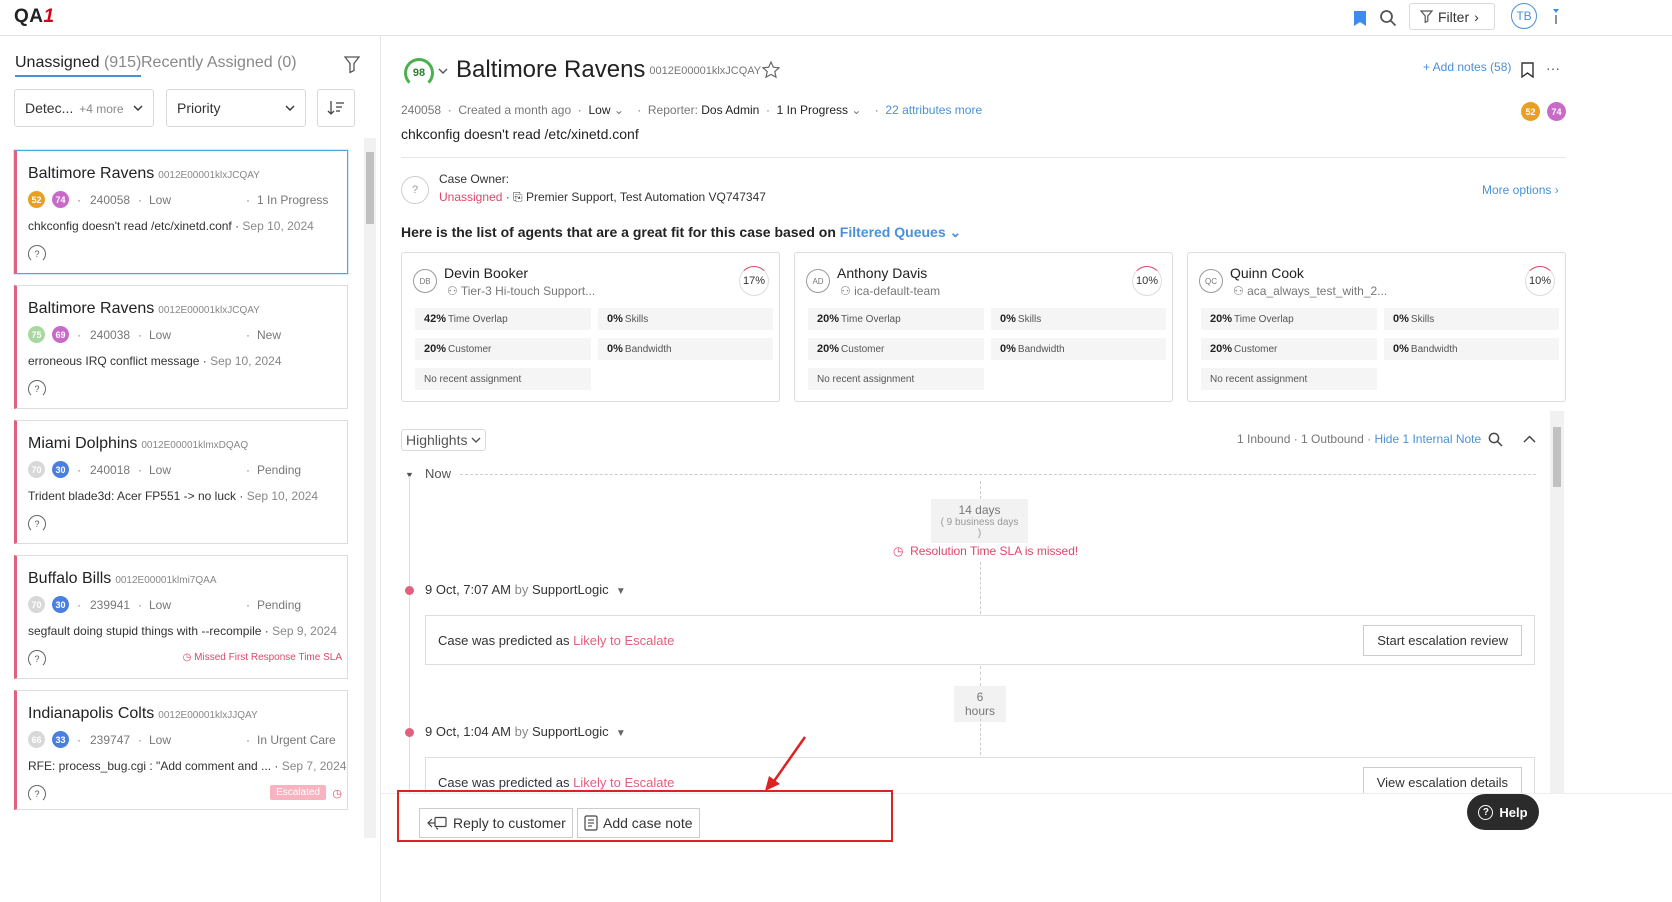  What do you see at coordinates (337, 794) in the screenshot?
I see `clock-icon: ◷` at bounding box center [337, 794].